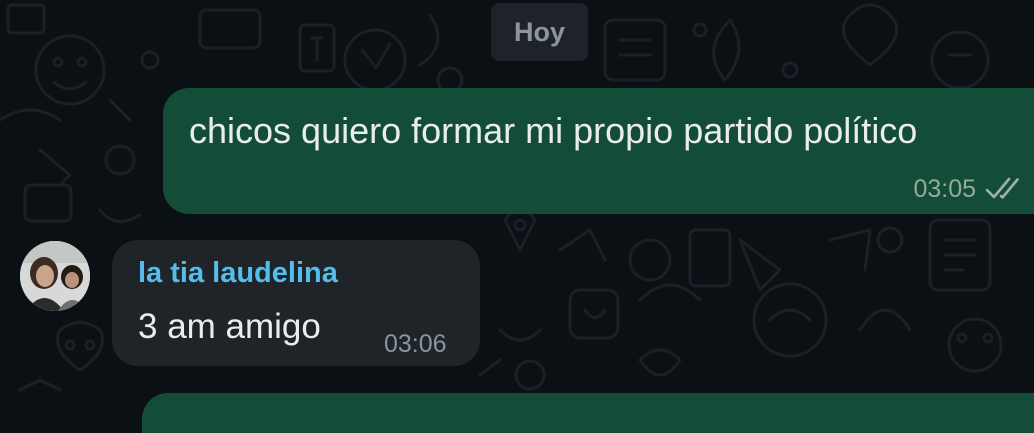 The image size is (1034, 433). Describe the element at coordinates (229, 326) in the screenshot. I see `message-text: 3 am amigo` at that location.